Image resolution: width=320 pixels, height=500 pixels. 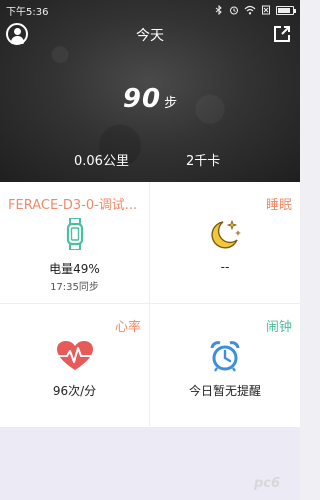 What do you see at coordinates (218, 10) in the screenshot?
I see `bluetooth-icon` at bounding box center [218, 10].